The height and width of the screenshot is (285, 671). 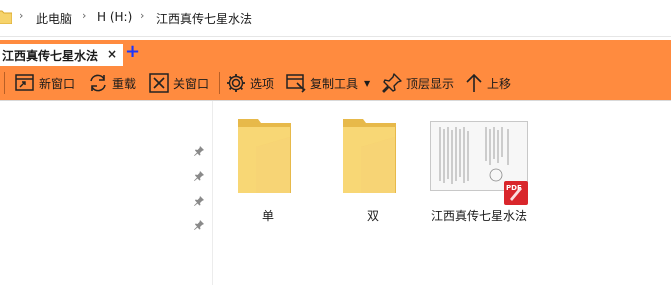 What do you see at coordinates (132, 52) in the screenshot?
I see `add-tab-button: +` at bounding box center [132, 52].